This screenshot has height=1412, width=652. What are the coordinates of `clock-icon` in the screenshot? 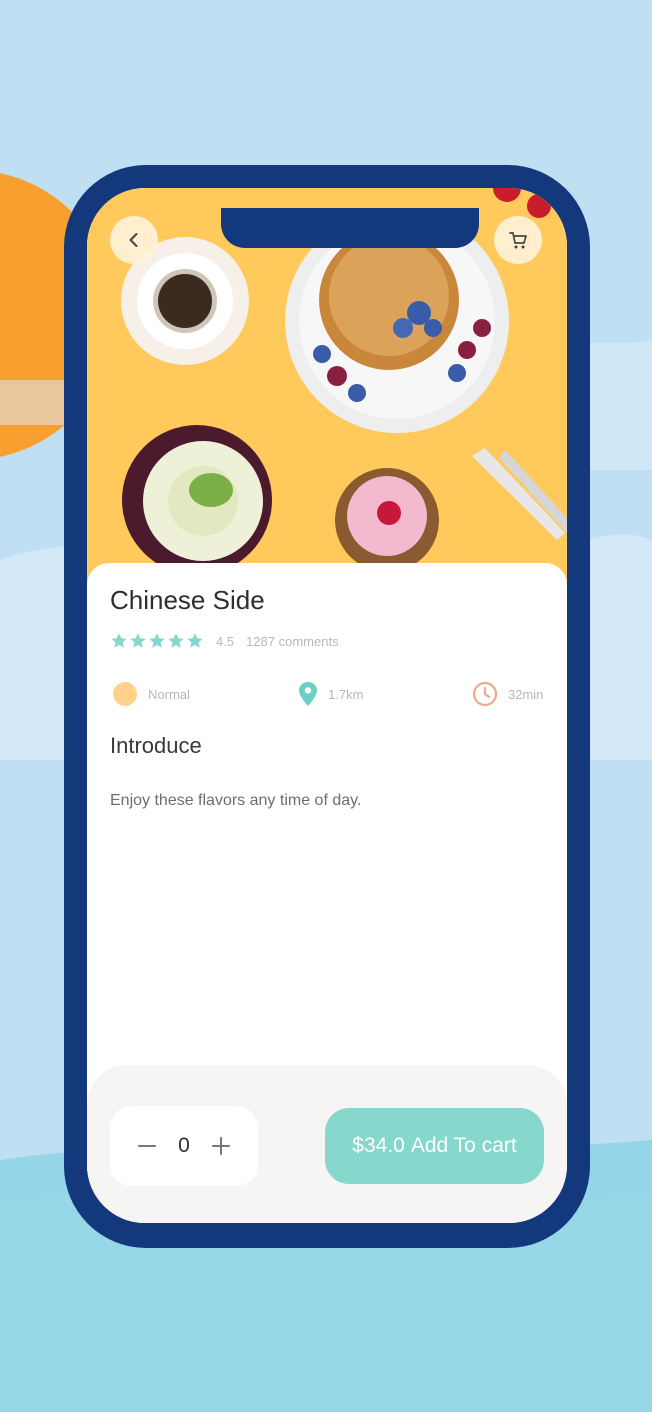 It's located at (485, 694).